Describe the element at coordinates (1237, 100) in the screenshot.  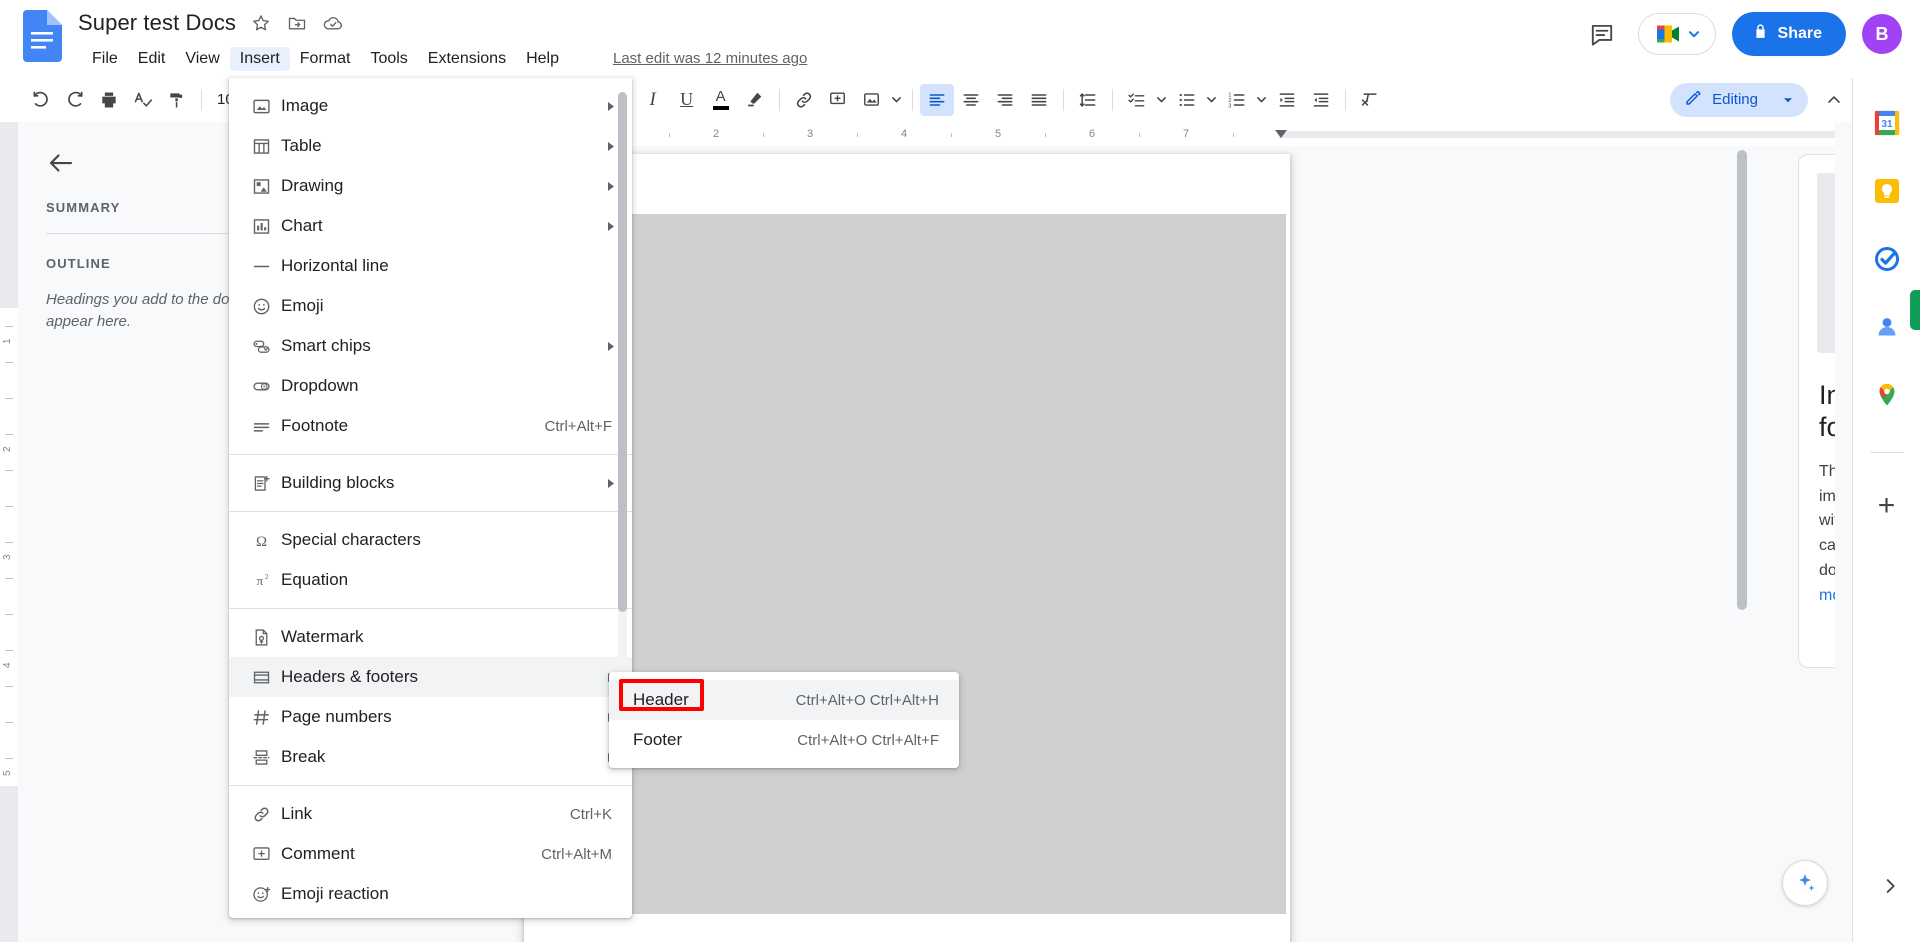
I see `numbered-list-icon: 123` at that location.